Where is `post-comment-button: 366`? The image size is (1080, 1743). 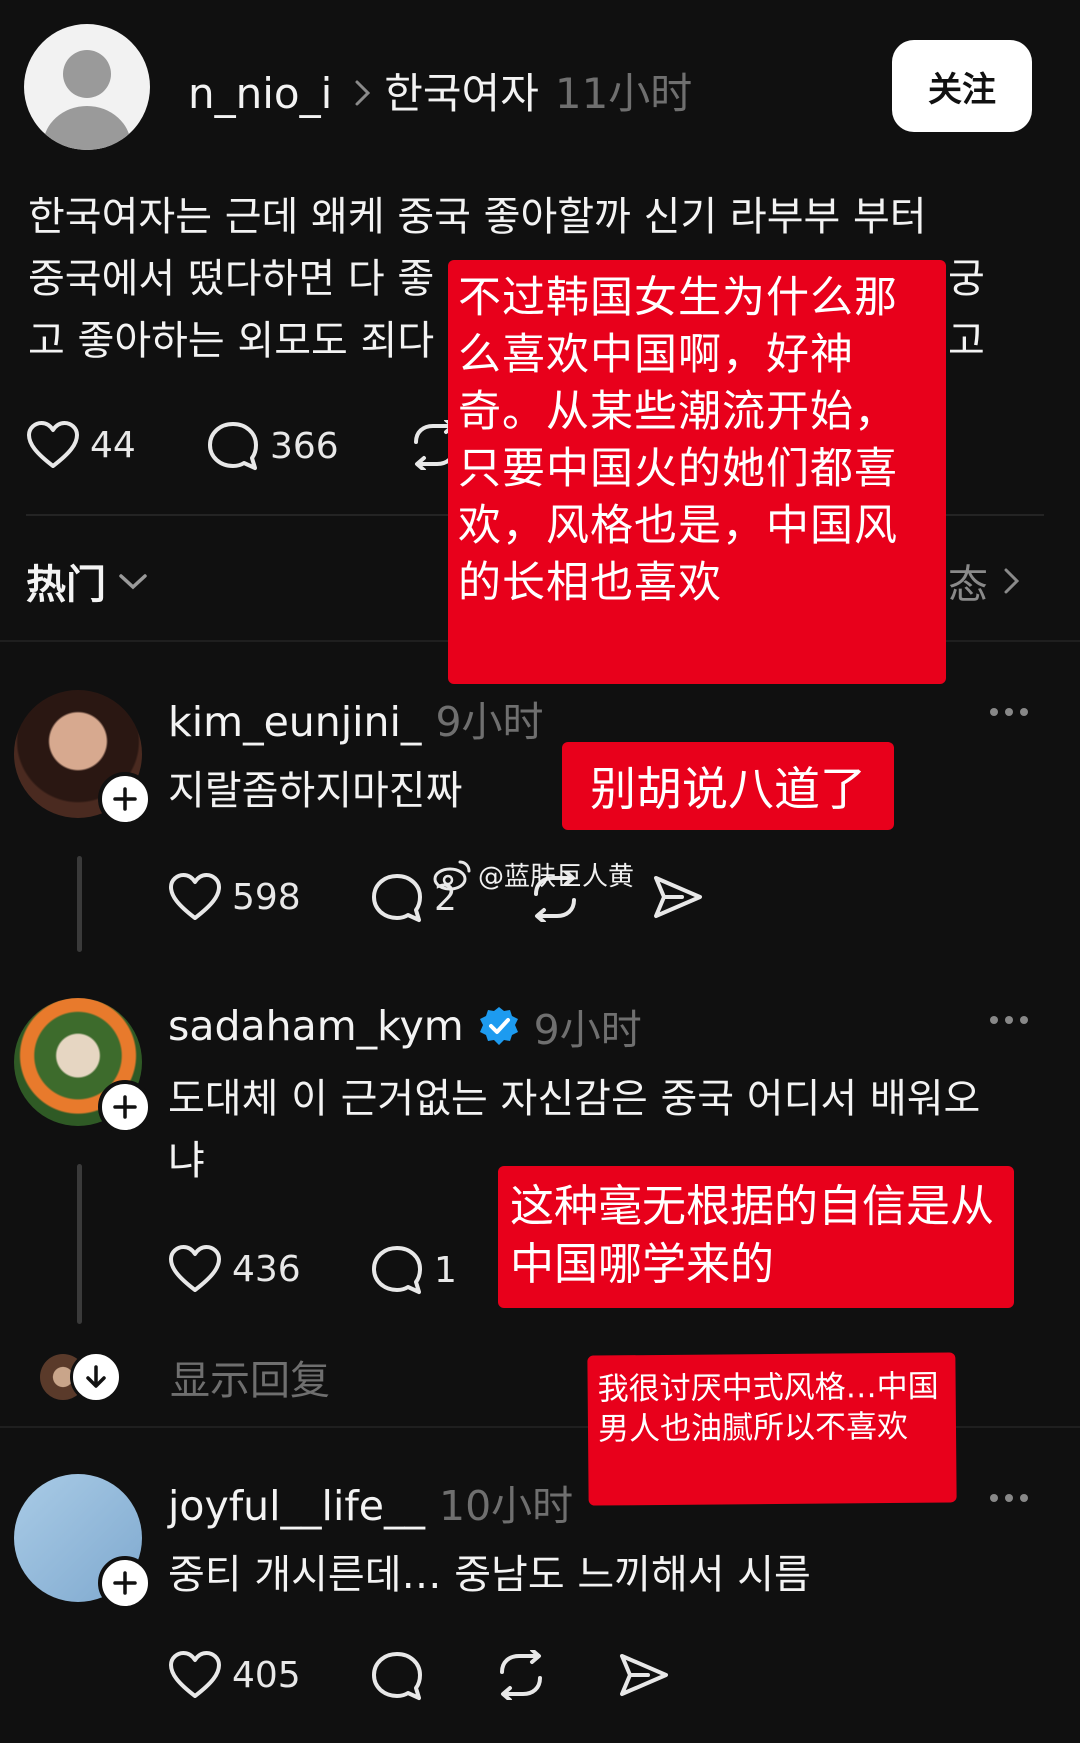
post-comment-button: 366 is located at coordinates (272, 446).